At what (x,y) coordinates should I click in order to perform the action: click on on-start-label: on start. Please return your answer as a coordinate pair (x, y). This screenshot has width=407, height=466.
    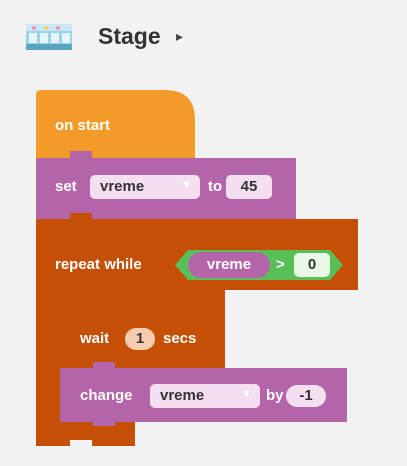
    Looking at the image, I should click on (82, 126).